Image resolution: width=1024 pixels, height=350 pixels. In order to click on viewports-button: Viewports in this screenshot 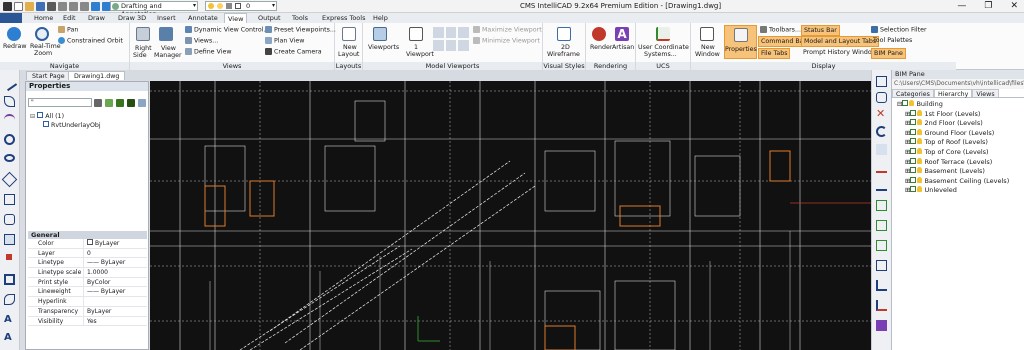, I will do `click(383, 47)`.